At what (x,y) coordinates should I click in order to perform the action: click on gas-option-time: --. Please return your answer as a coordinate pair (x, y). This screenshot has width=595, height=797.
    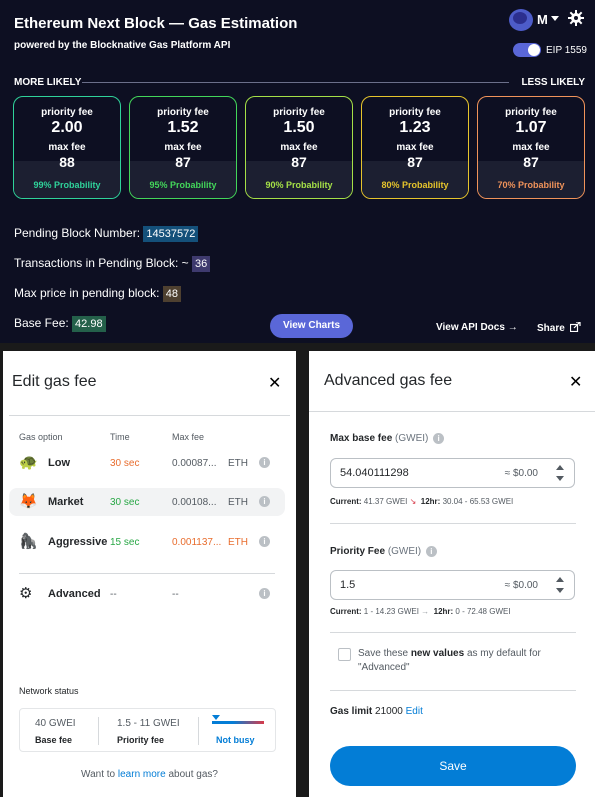
    Looking at the image, I should click on (113, 594).